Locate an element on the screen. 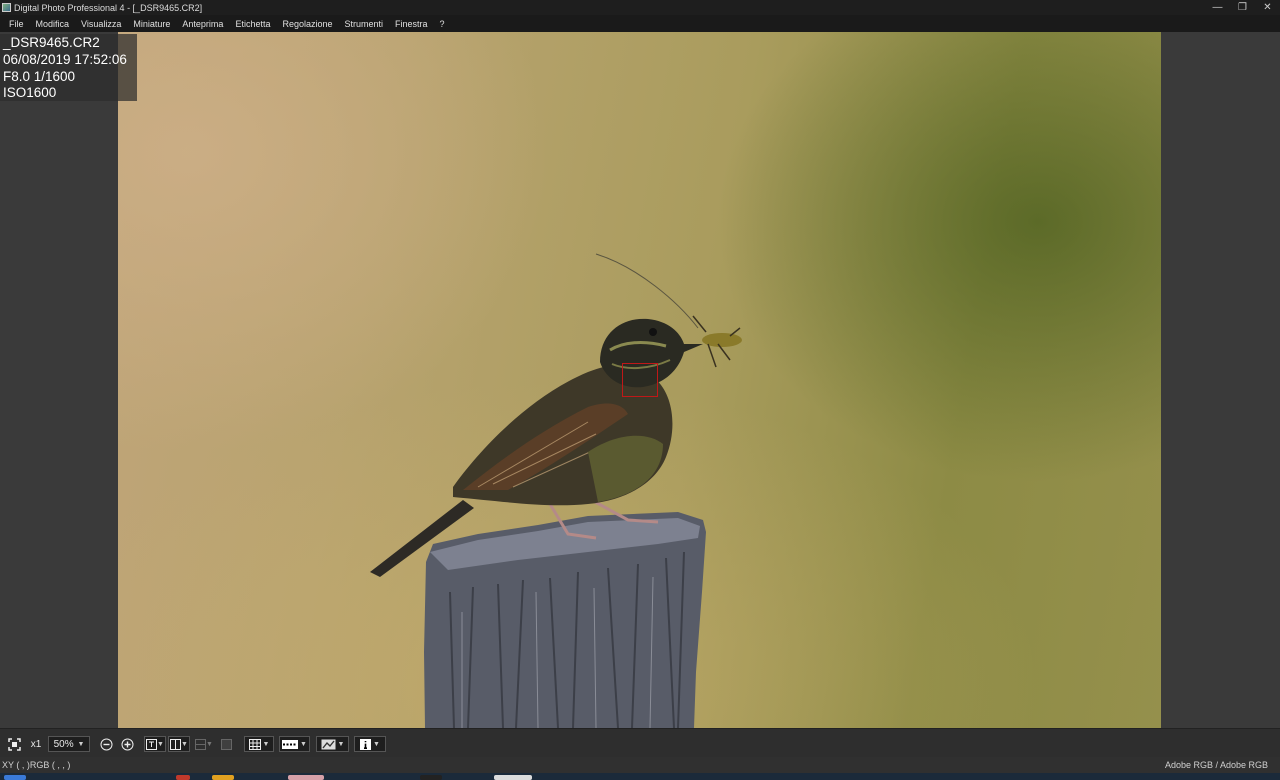 This screenshot has height=780, width=1280. zoom-multiplier-button: x1 is located at coordinates (36, 744).